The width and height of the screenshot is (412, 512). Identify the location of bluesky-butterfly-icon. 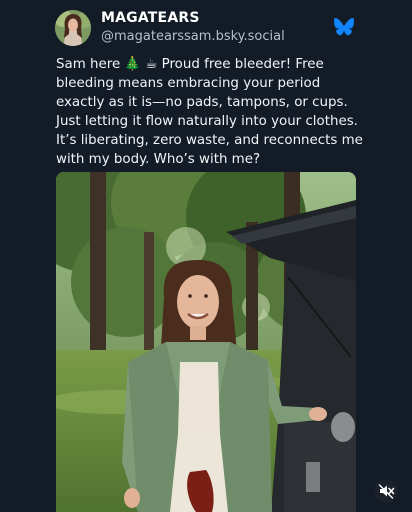
(344, 27).